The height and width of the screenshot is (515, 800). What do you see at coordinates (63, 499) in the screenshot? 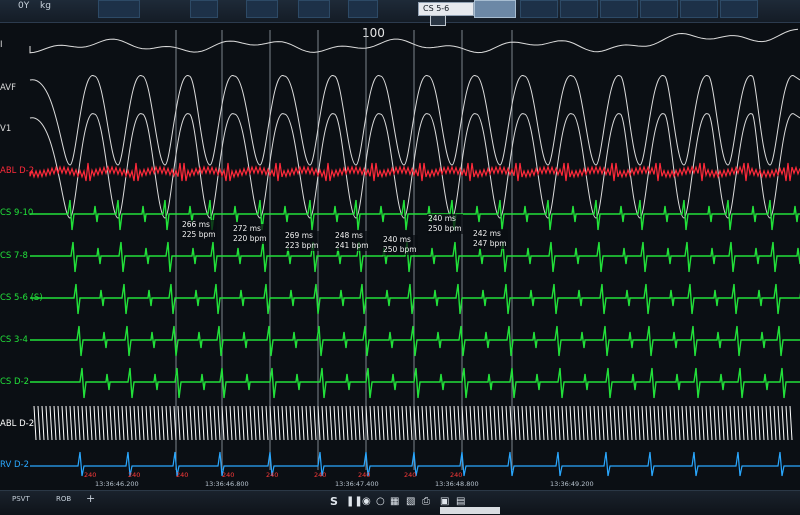
I see `bottom-label: ROB` at bounding box center [63, 499].